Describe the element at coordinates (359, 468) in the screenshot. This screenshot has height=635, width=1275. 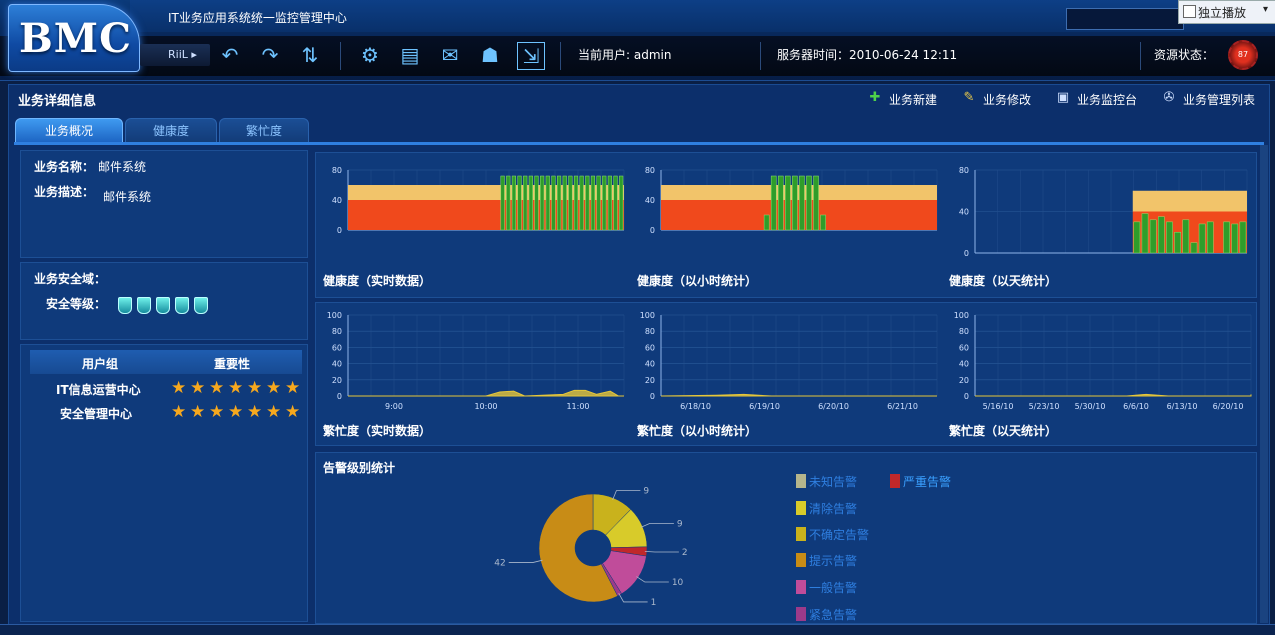
I see `chart-title-alarm-stats: 告警级别统计` at that location.